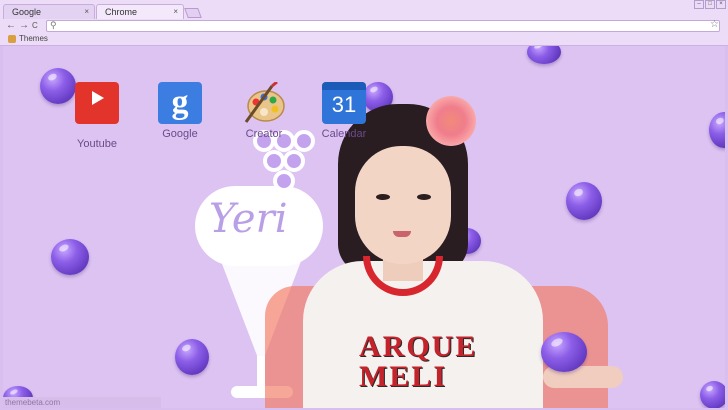 The image size is (728, 410). I want to click on minimize-icon: –, so click(699, 4).